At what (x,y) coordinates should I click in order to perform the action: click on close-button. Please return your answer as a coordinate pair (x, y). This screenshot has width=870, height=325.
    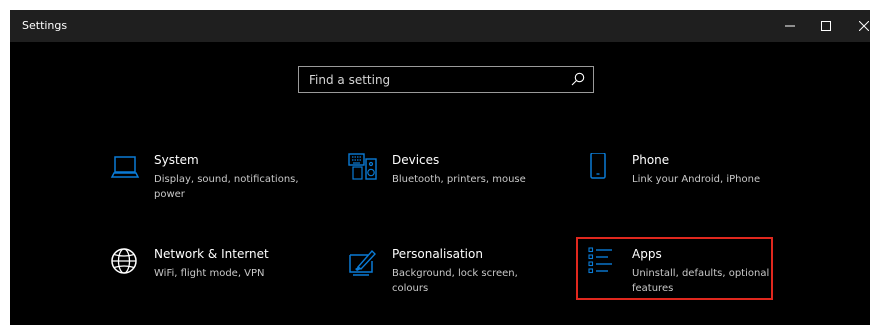
    Looking at the image, I should click on (858, 26).